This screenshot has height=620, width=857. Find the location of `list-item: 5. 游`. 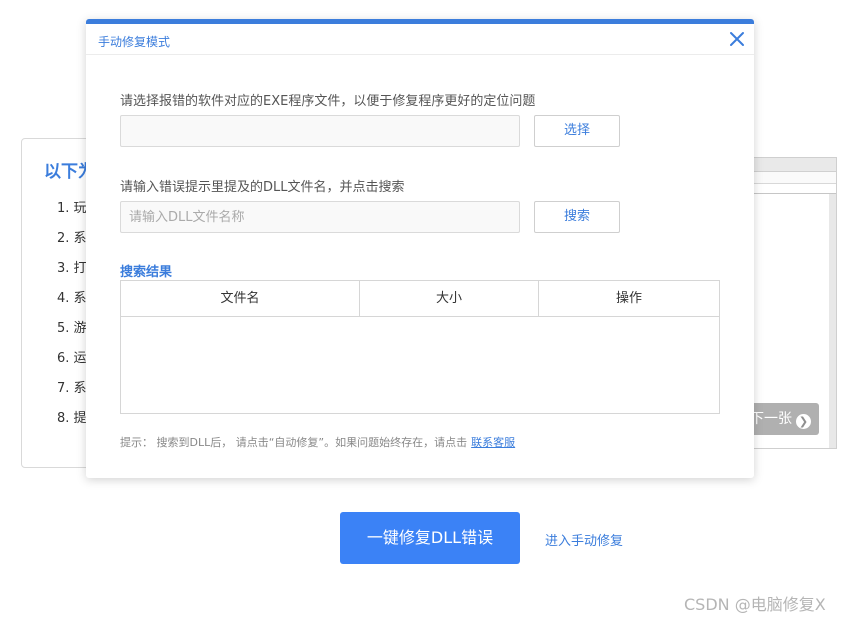

list-item: 5. 游 is located at coordinates (72, 328).